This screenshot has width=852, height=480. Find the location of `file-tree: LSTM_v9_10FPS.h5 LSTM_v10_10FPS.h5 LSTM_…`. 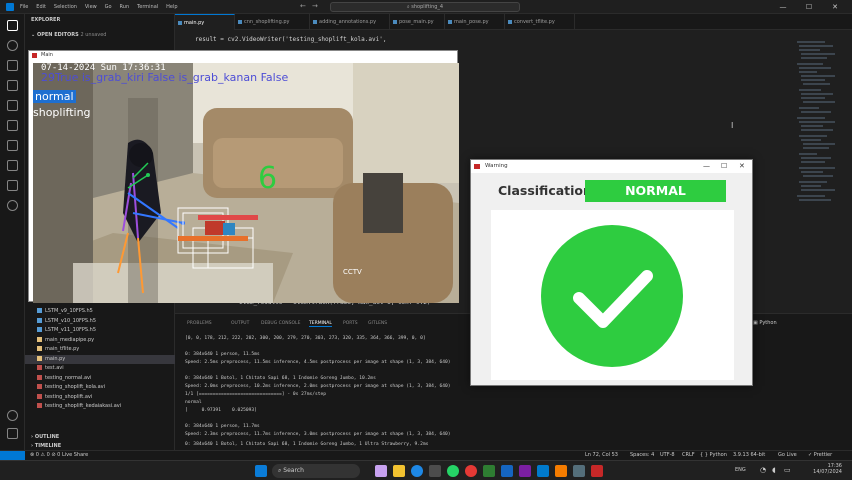

file-tree: LSTM_v9_10FPS.h5 LSTM_v10_10FPS.h5 LSTM_… is located at coordinates (100, 359).